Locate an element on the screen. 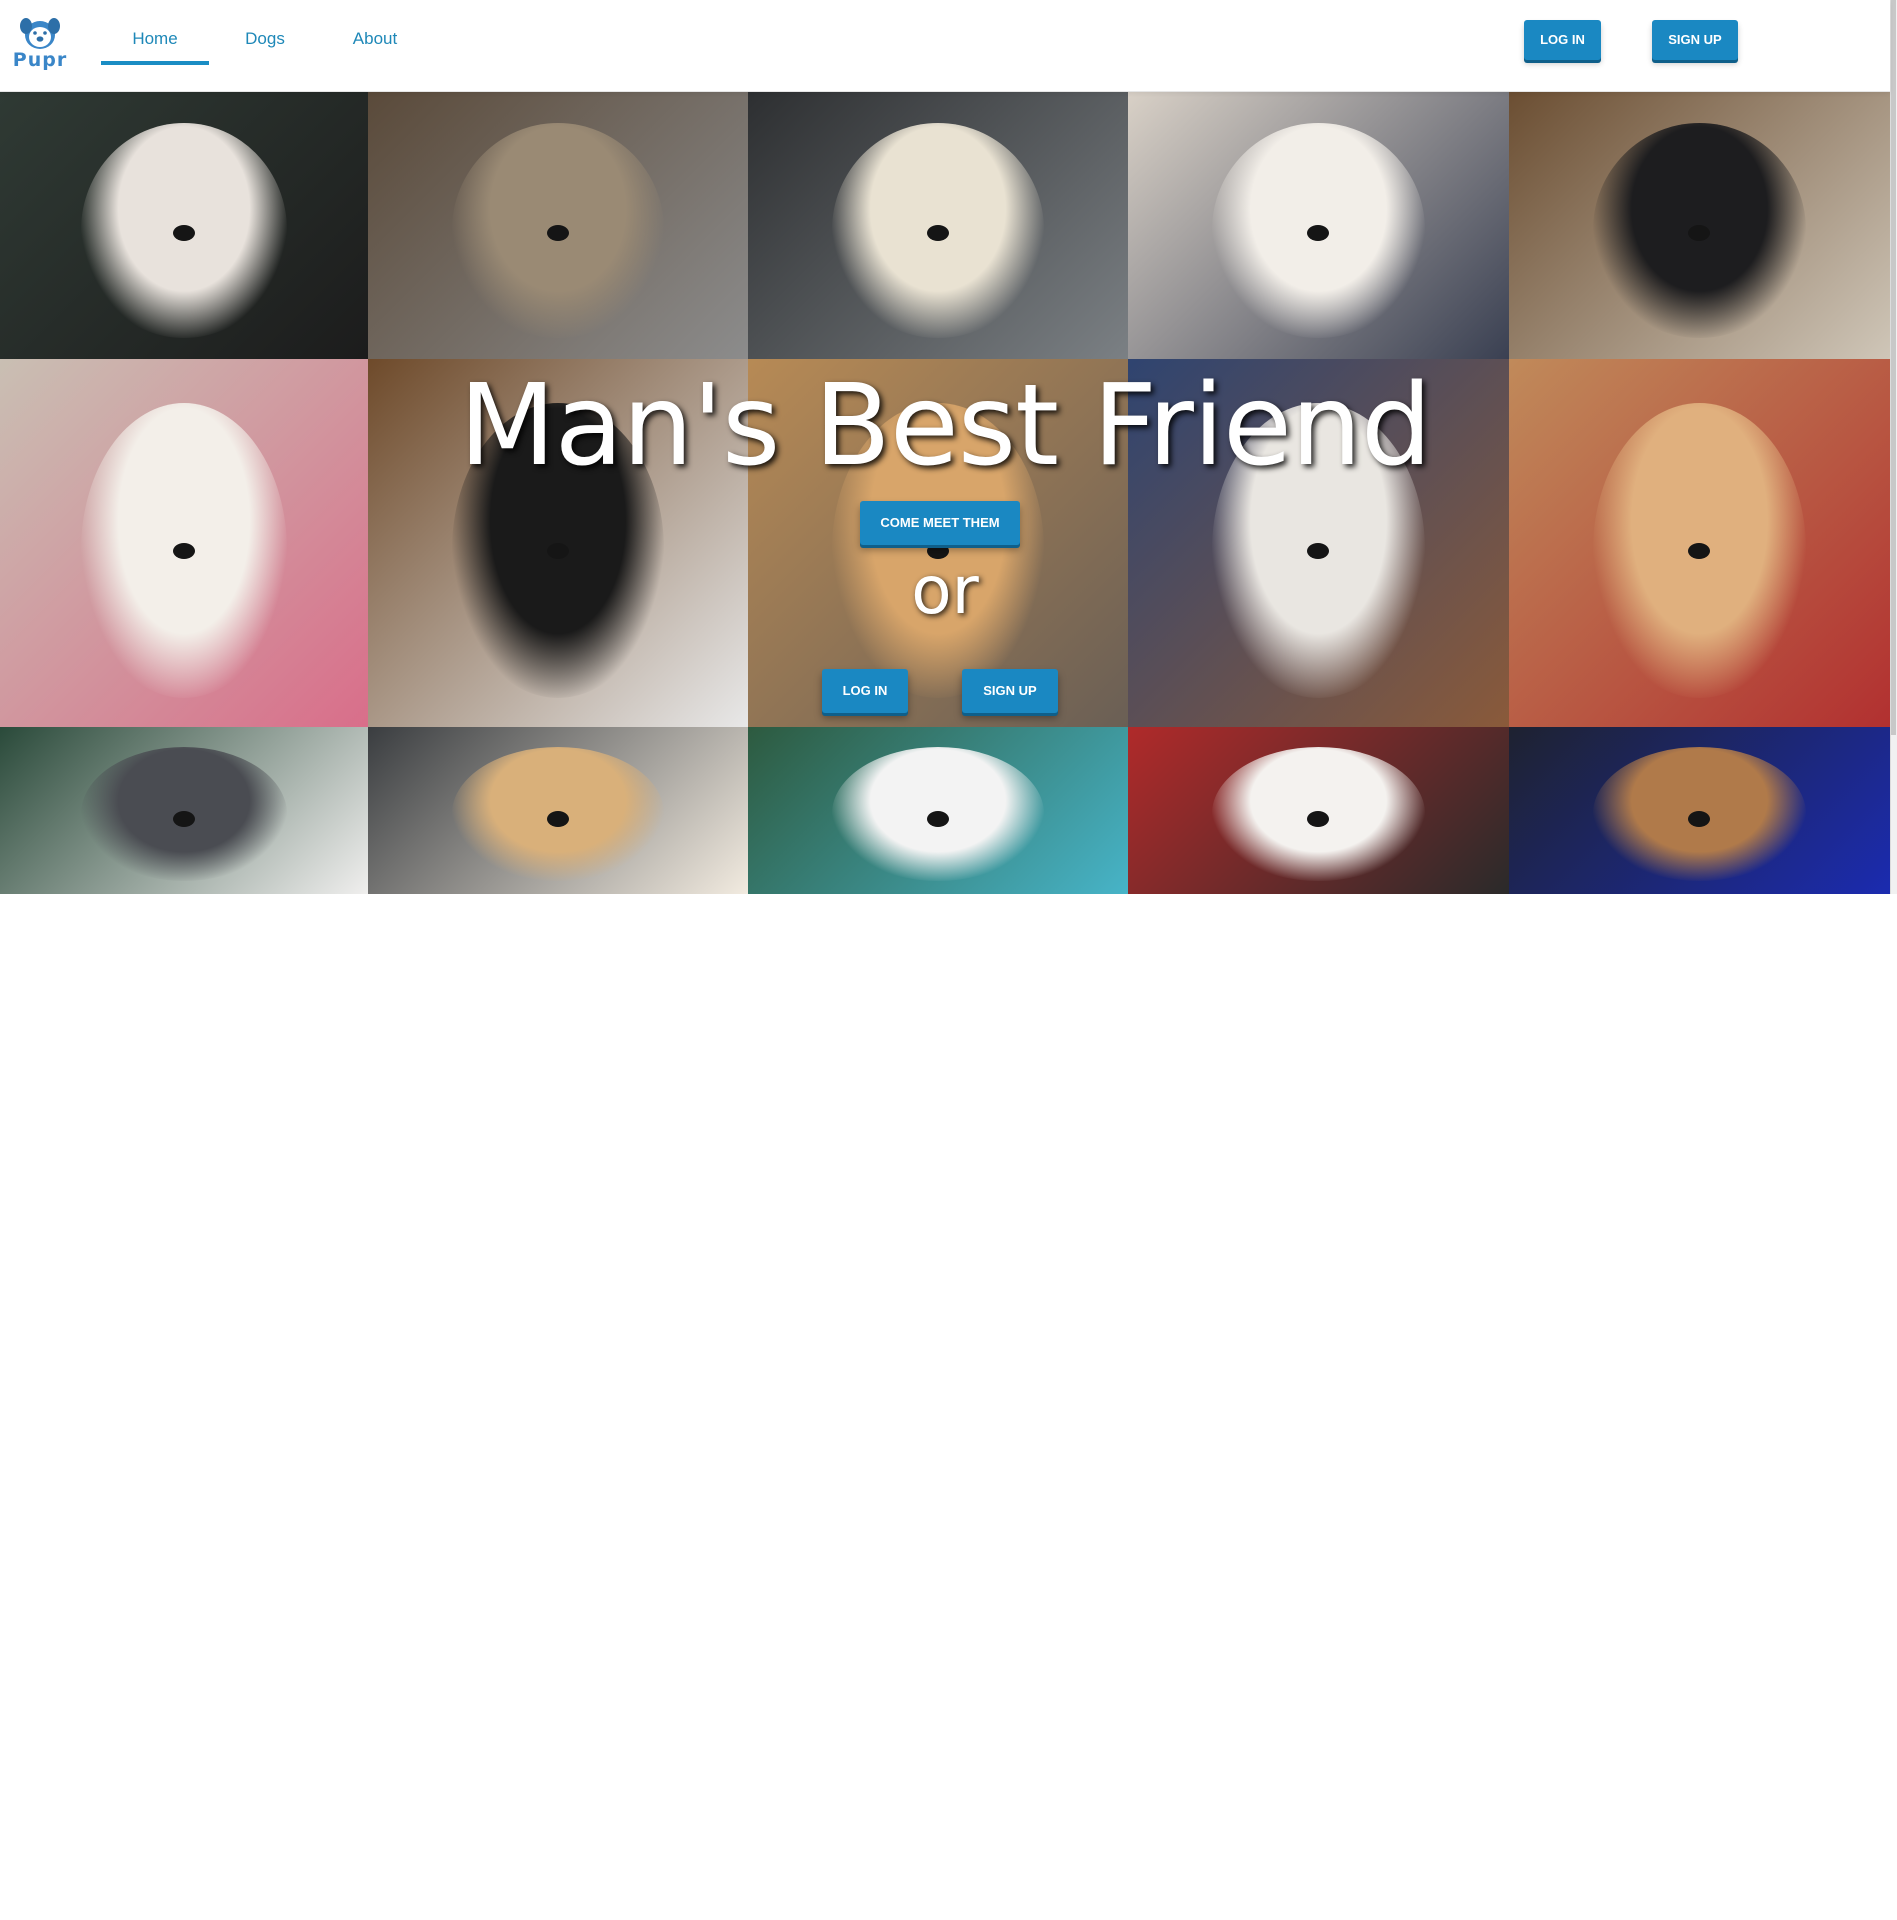 Image resolution: width=1897 pixels, height=1920 pixels. hero-or-text: or is located at coordinates (945, 590).